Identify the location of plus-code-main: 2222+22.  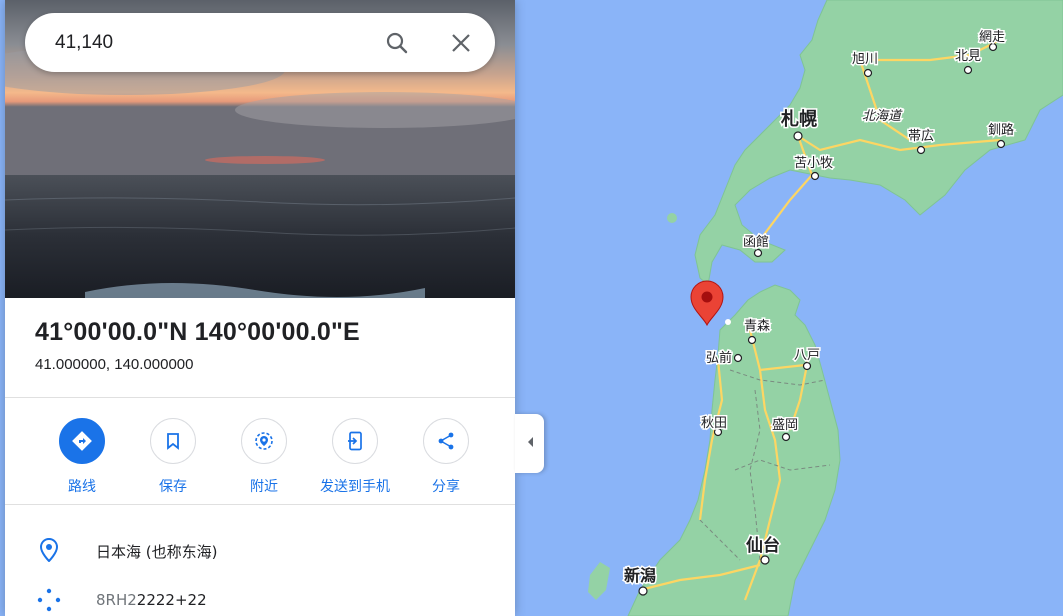
(171, 600).